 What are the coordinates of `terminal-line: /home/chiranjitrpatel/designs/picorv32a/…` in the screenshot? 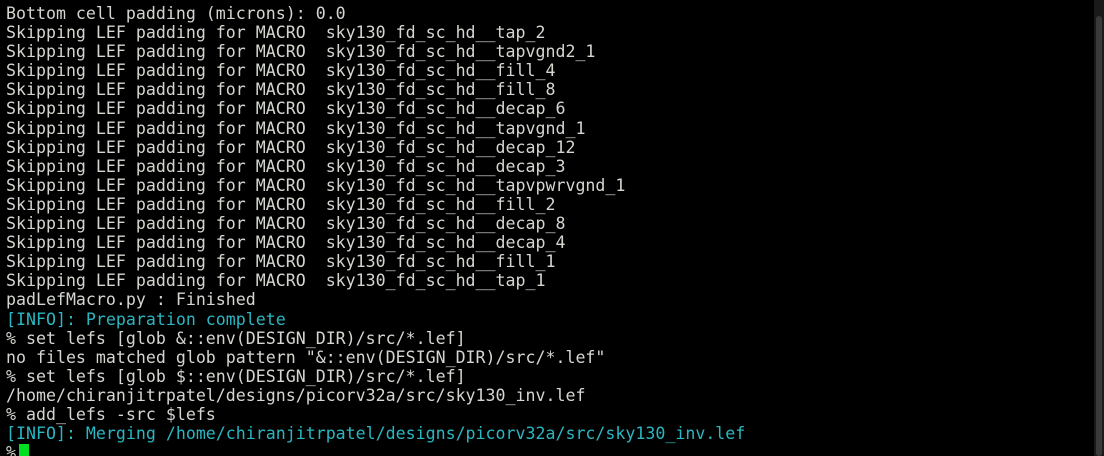 It's located at (296, 395).